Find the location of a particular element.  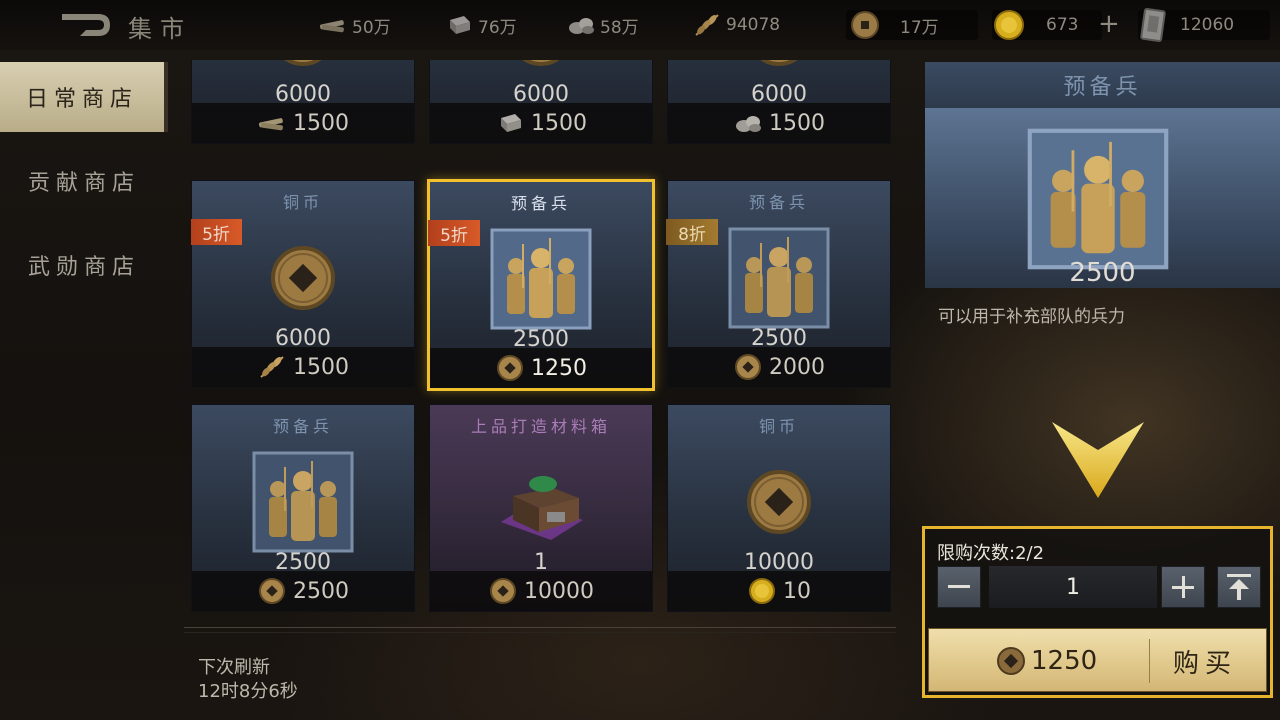

detail-preview: 2500 is located at coordinates (1102, 198).